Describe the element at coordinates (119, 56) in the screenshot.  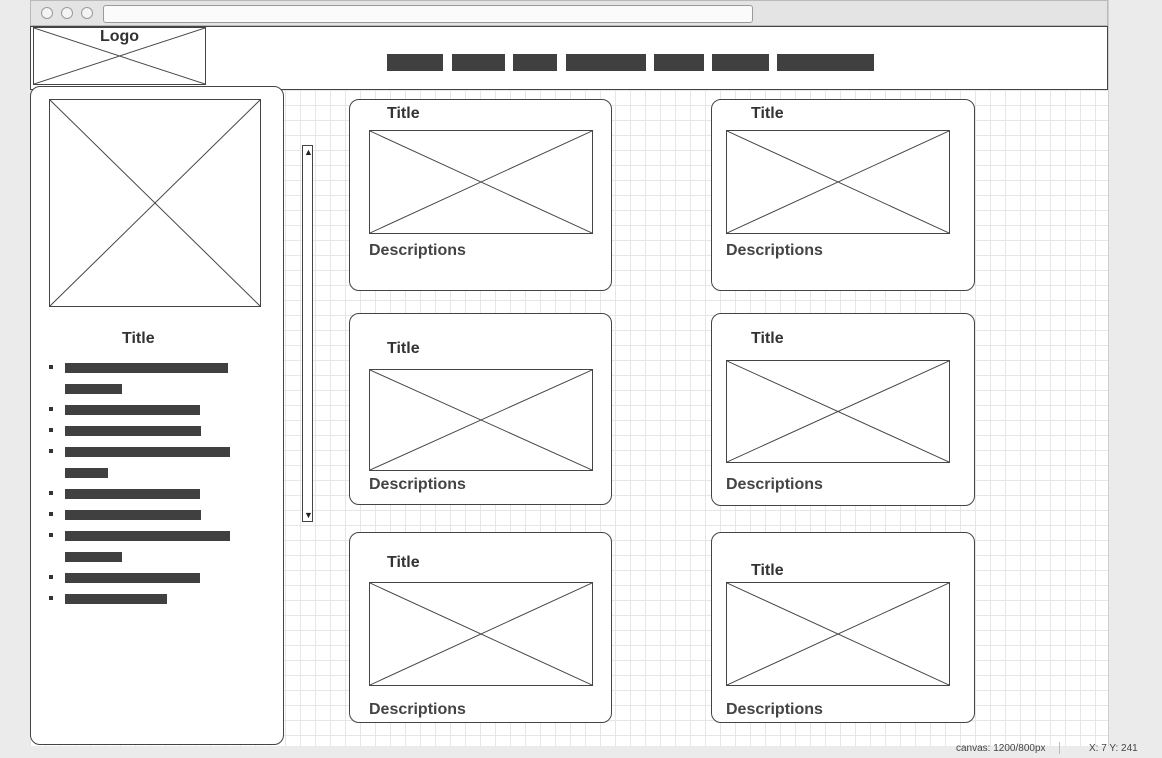
I see `logo-placeholder: Logo` at that location.